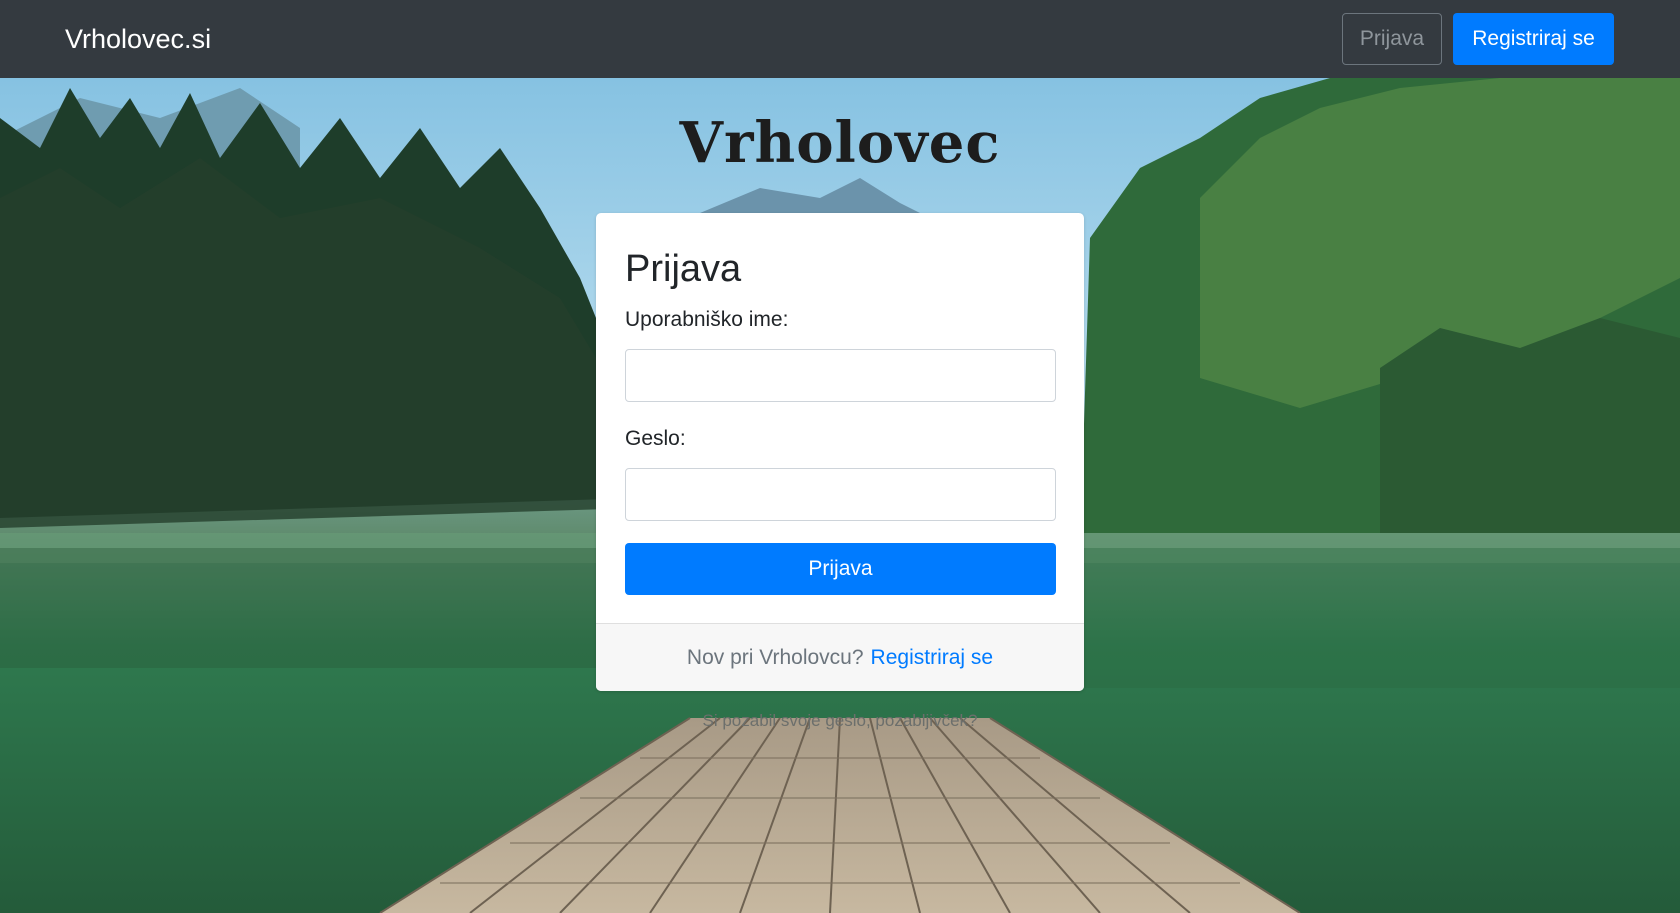  I want to click on password-input, so click(840, 494).